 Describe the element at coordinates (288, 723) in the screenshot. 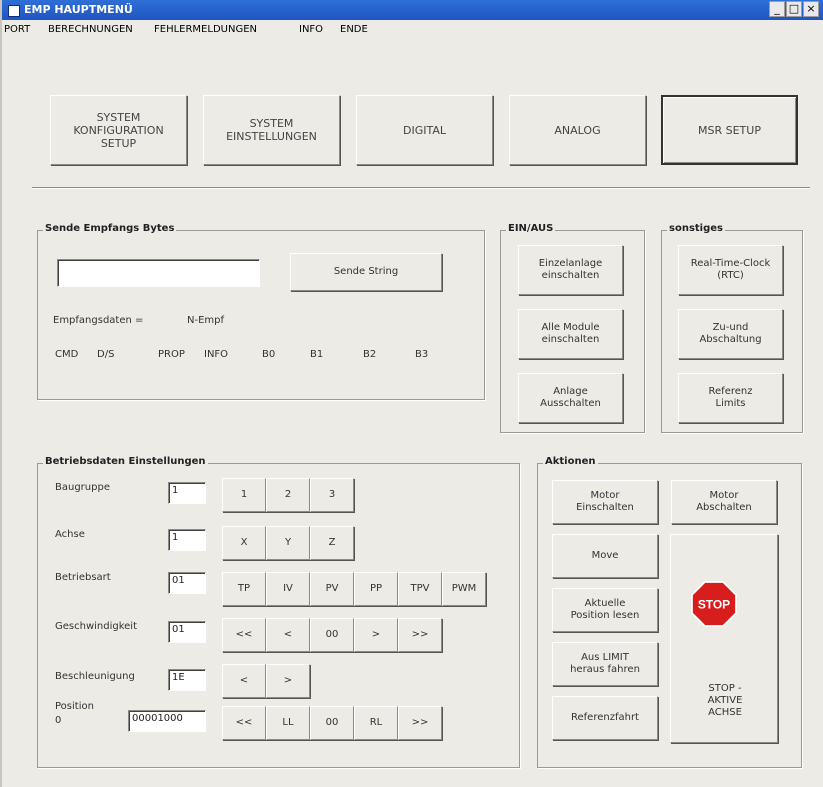

I see `position-button-ll: LL` at that location.